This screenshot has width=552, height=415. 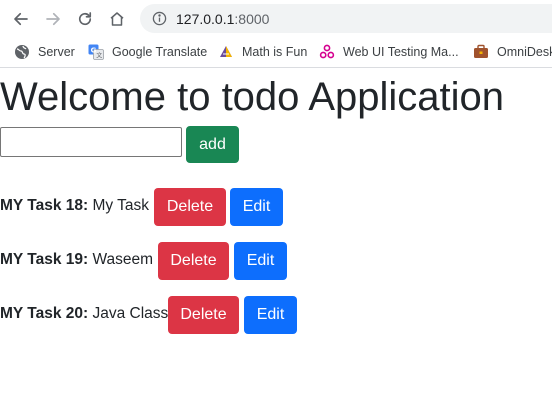 I want to click on task-text: MY Task 20: Java Class, so click(x=84, y=314).